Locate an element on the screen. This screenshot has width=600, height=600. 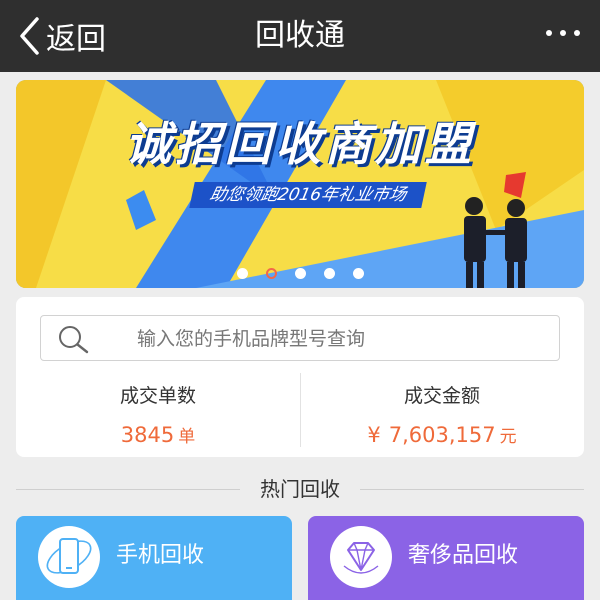
deal-amount-label: 成交金额 is located at coordinates (441, 396).